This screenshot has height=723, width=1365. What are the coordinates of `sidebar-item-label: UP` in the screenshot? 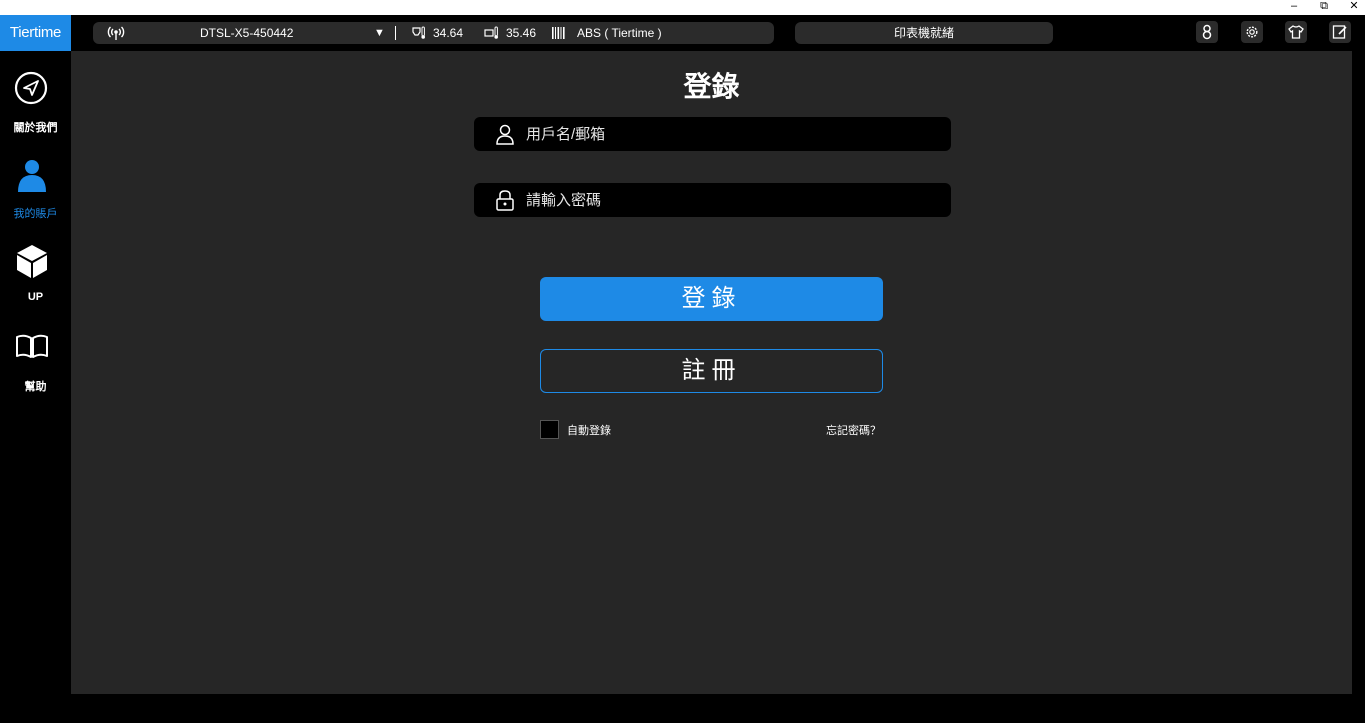 It's located at (35, 297).